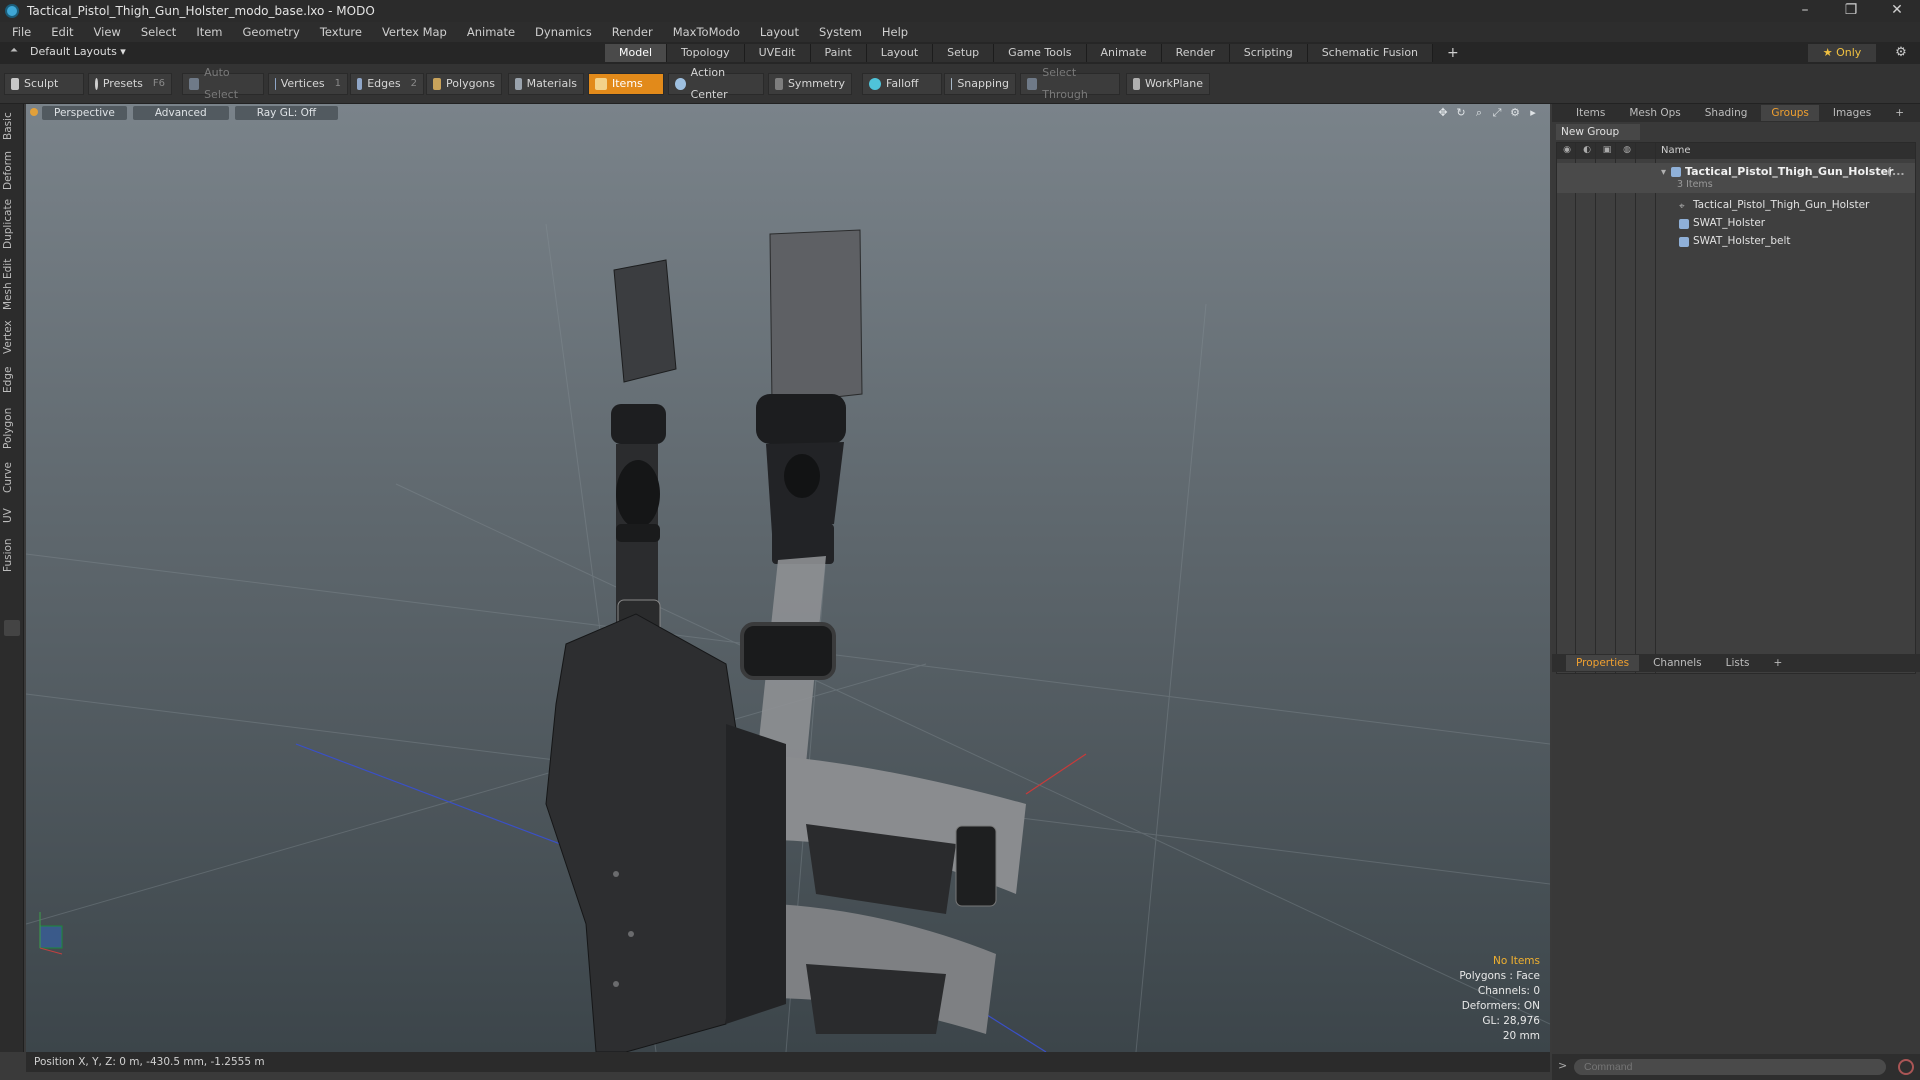 The image size is (1920, 1080). I want to click on sculpt-label: Sculpt, so click(41, 83).